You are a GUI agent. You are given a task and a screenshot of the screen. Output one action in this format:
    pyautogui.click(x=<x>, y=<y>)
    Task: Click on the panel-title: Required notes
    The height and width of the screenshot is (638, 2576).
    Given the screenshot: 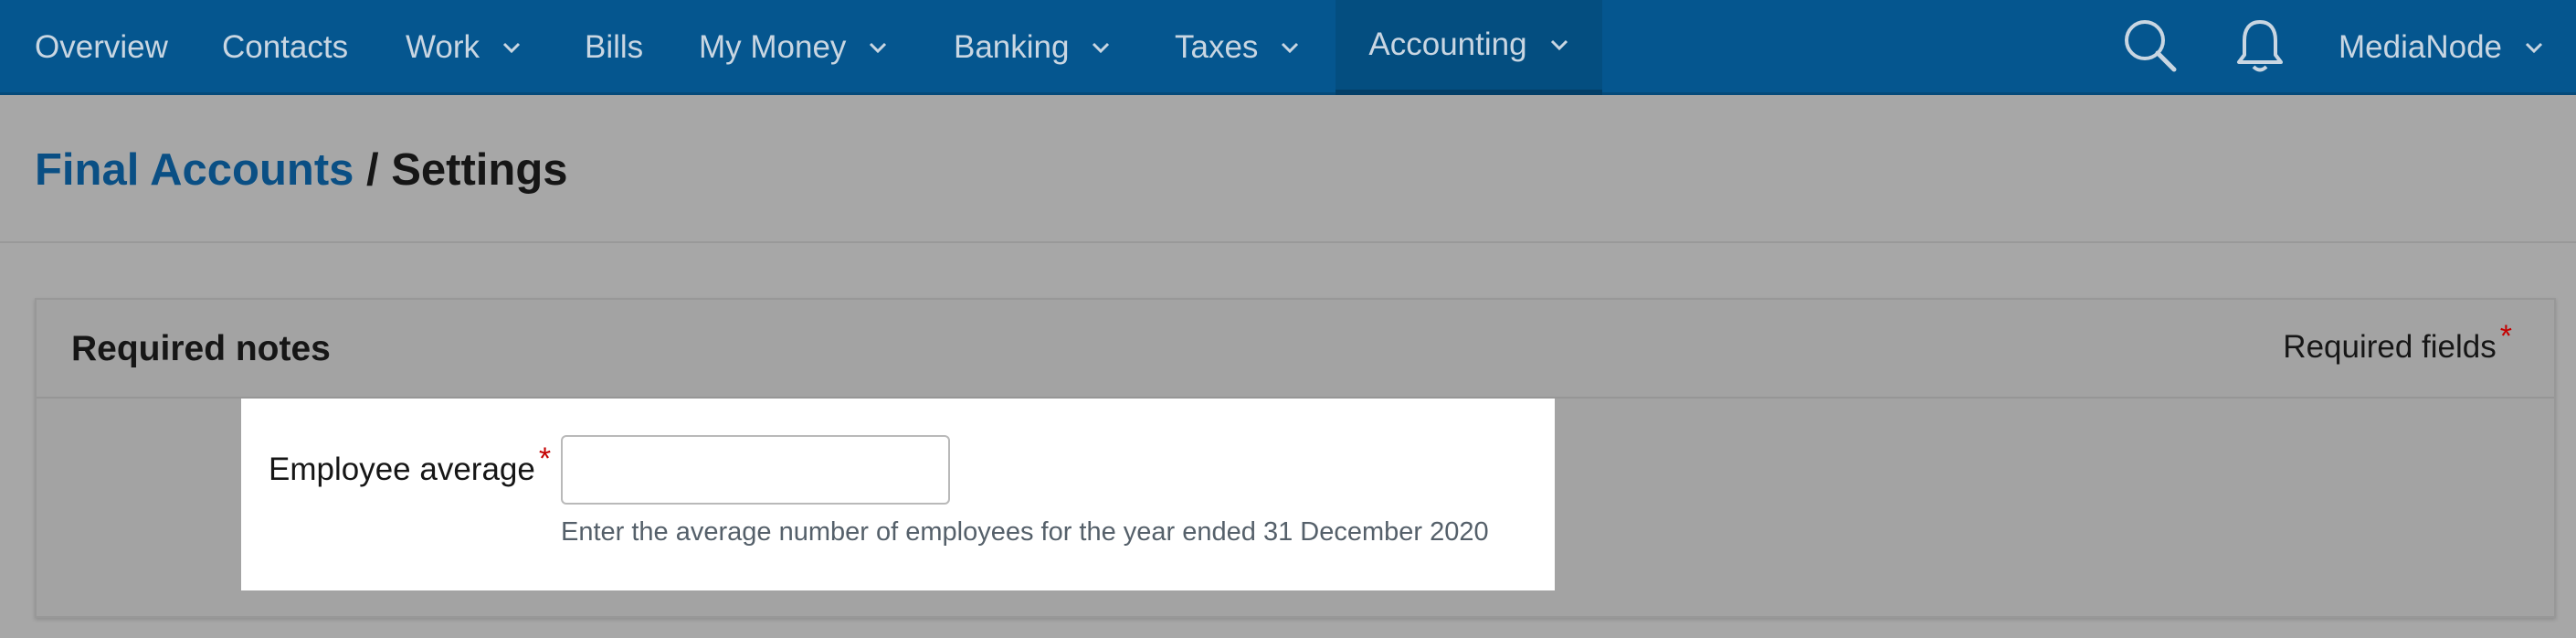 What is the action you would take?
    pyautogui.click(x=201, y=348)
    